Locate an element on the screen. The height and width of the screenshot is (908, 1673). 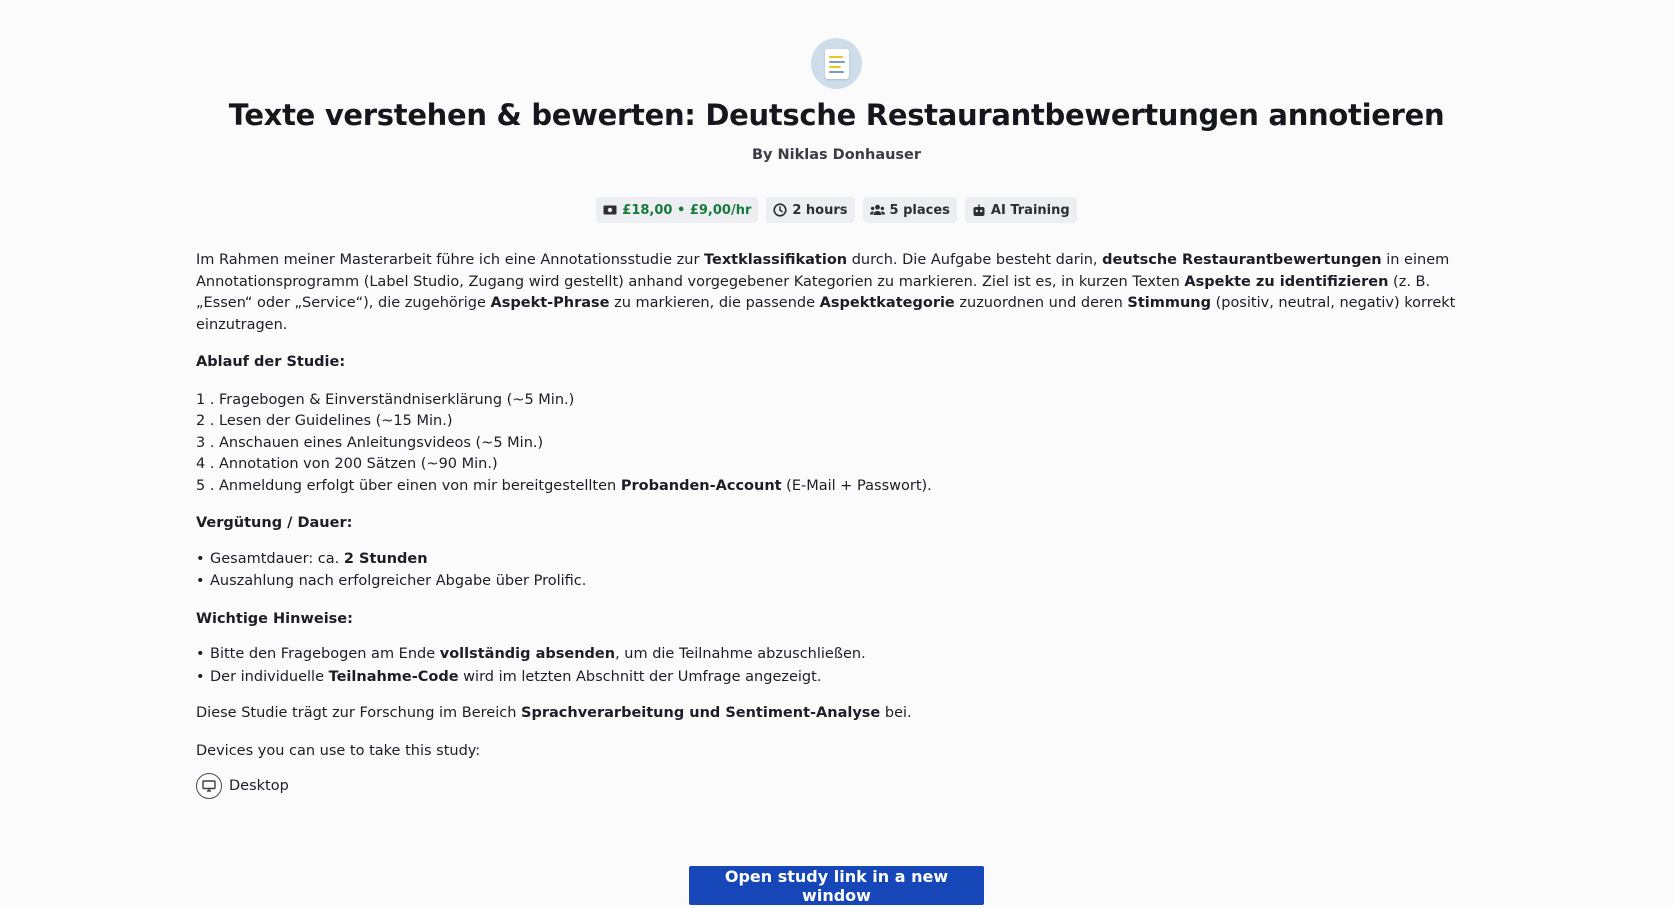
device-label: Desktop is located at coordinates (259, 786).